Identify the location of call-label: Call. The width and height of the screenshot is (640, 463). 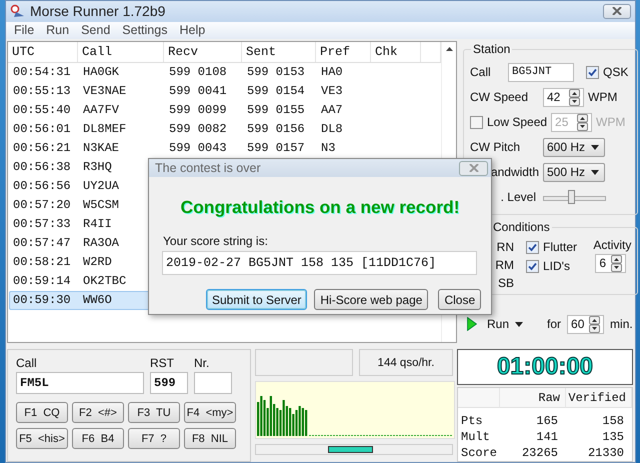
(27, 363).